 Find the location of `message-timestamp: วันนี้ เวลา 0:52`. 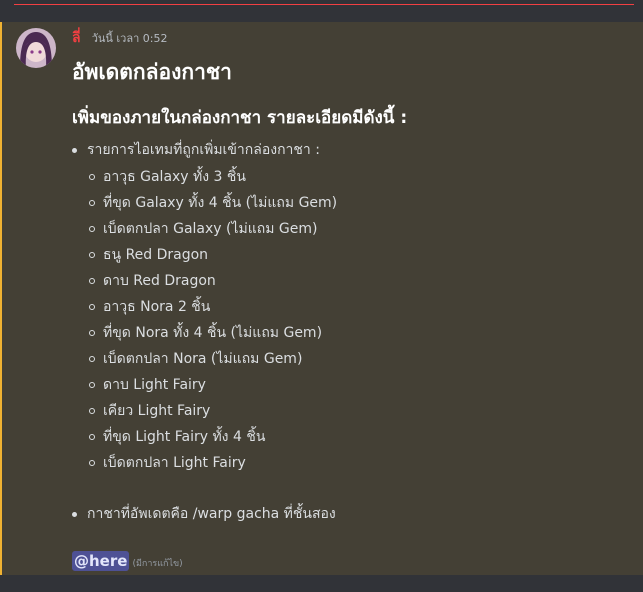

message-timestamp: วันนี้ เวลา 0:52 is located at coordinates (129, 38).